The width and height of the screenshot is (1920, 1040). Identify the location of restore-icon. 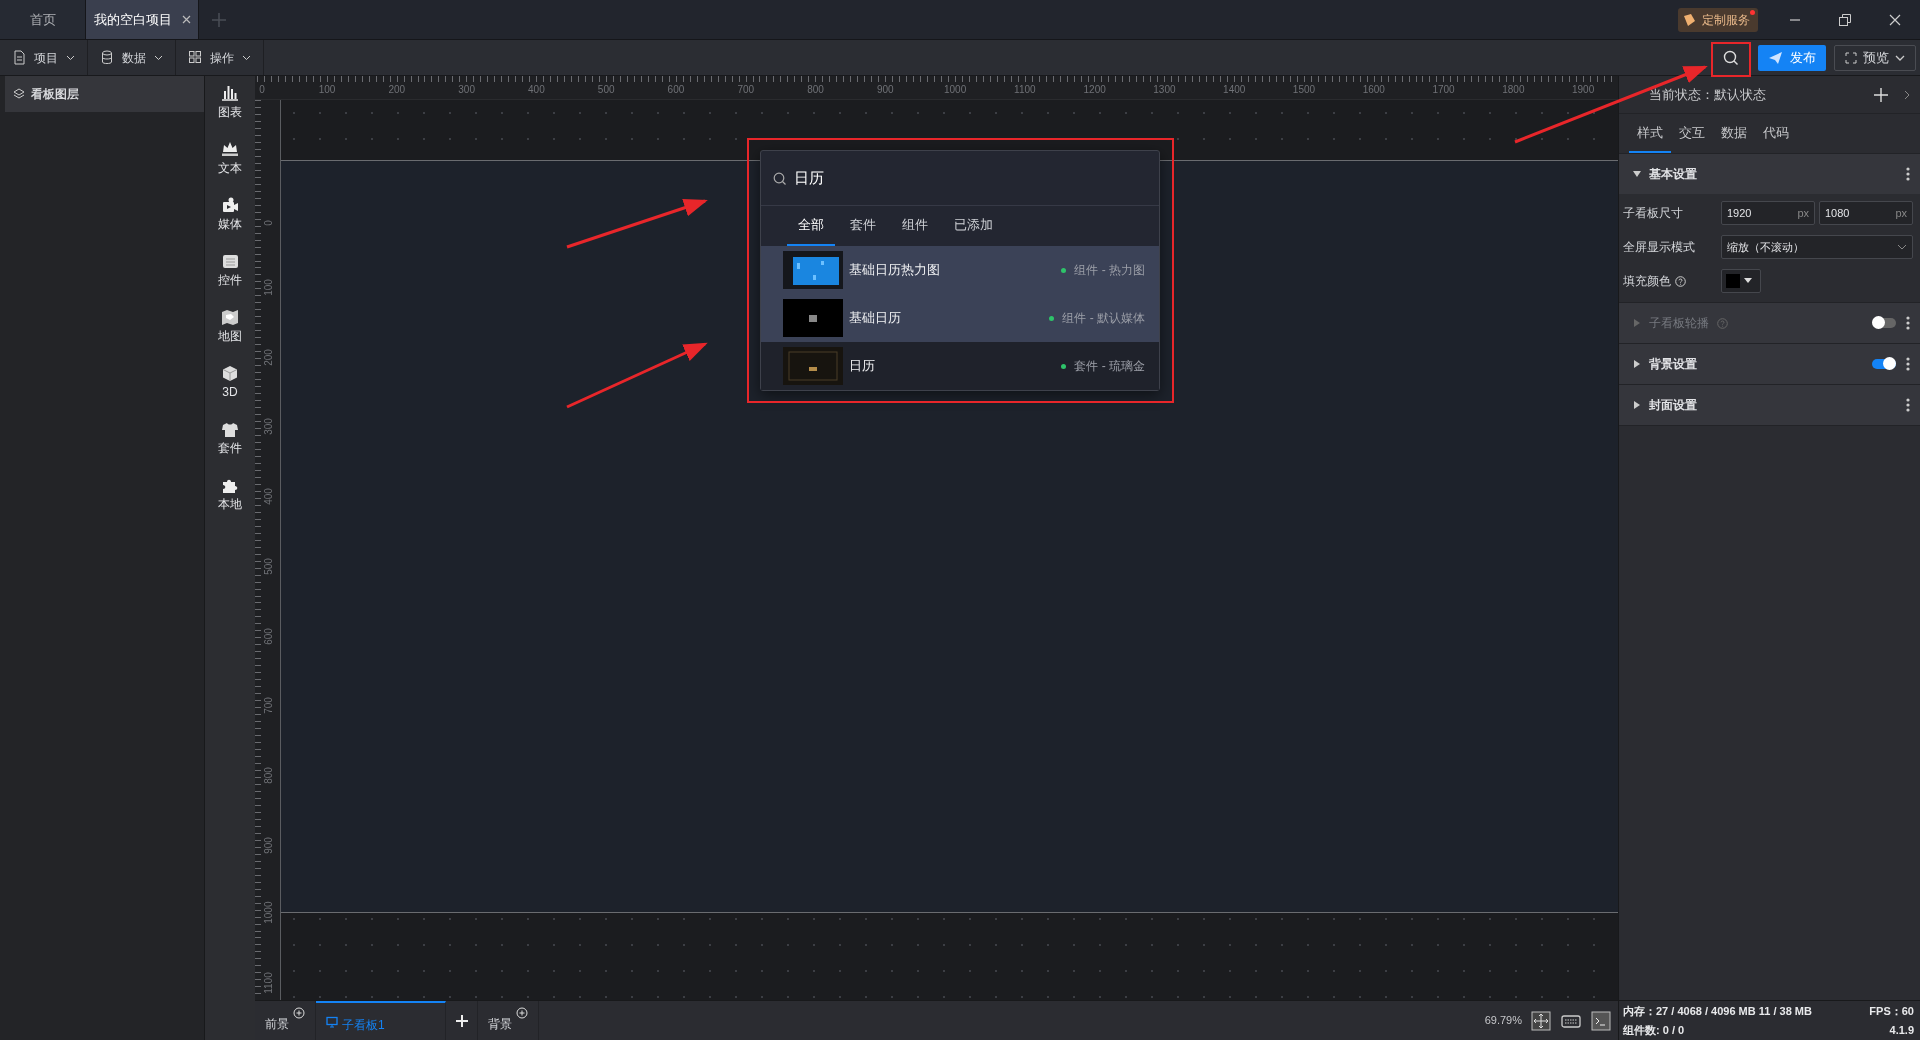
(1845, 19).